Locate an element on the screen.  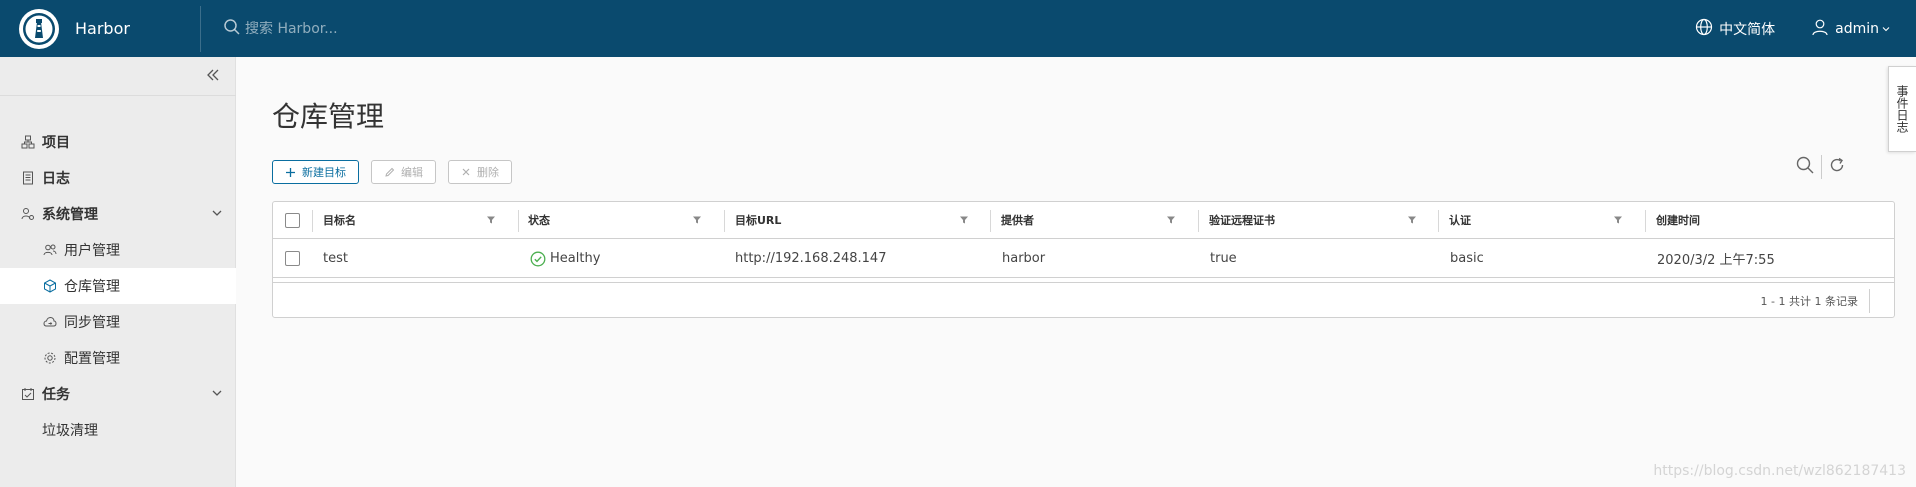
admin-icon is located at coordinates (28, 214).